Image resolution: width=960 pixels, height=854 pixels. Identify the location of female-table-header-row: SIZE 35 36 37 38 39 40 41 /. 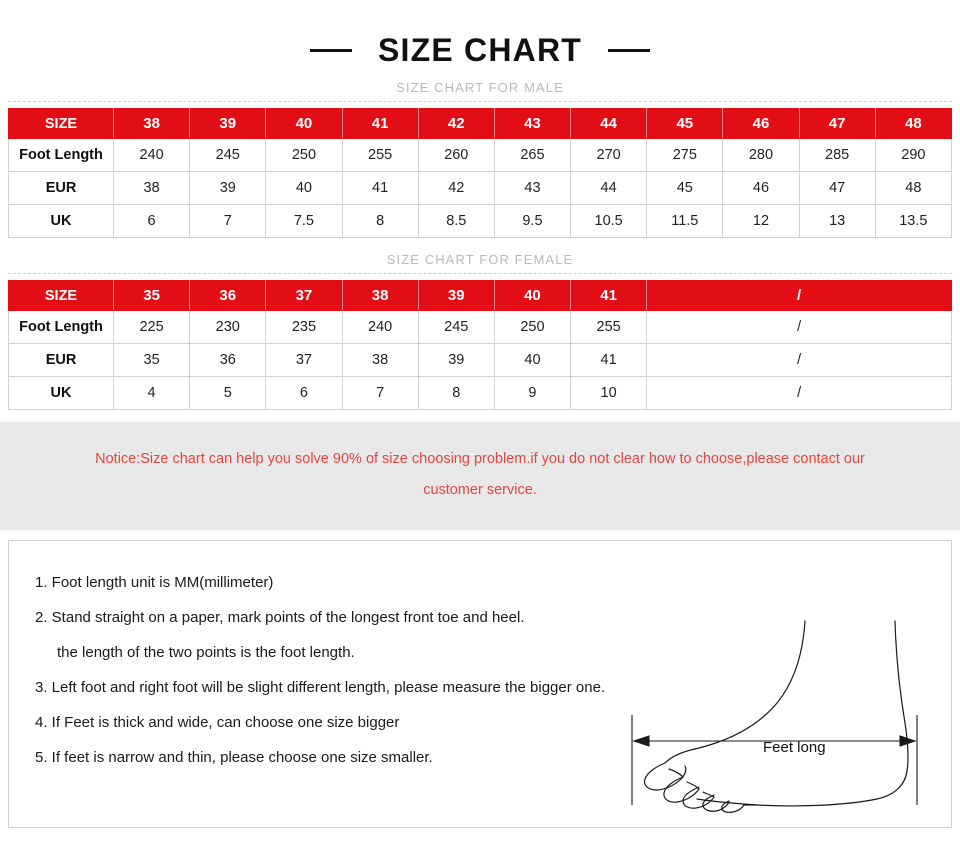
(480, 295).